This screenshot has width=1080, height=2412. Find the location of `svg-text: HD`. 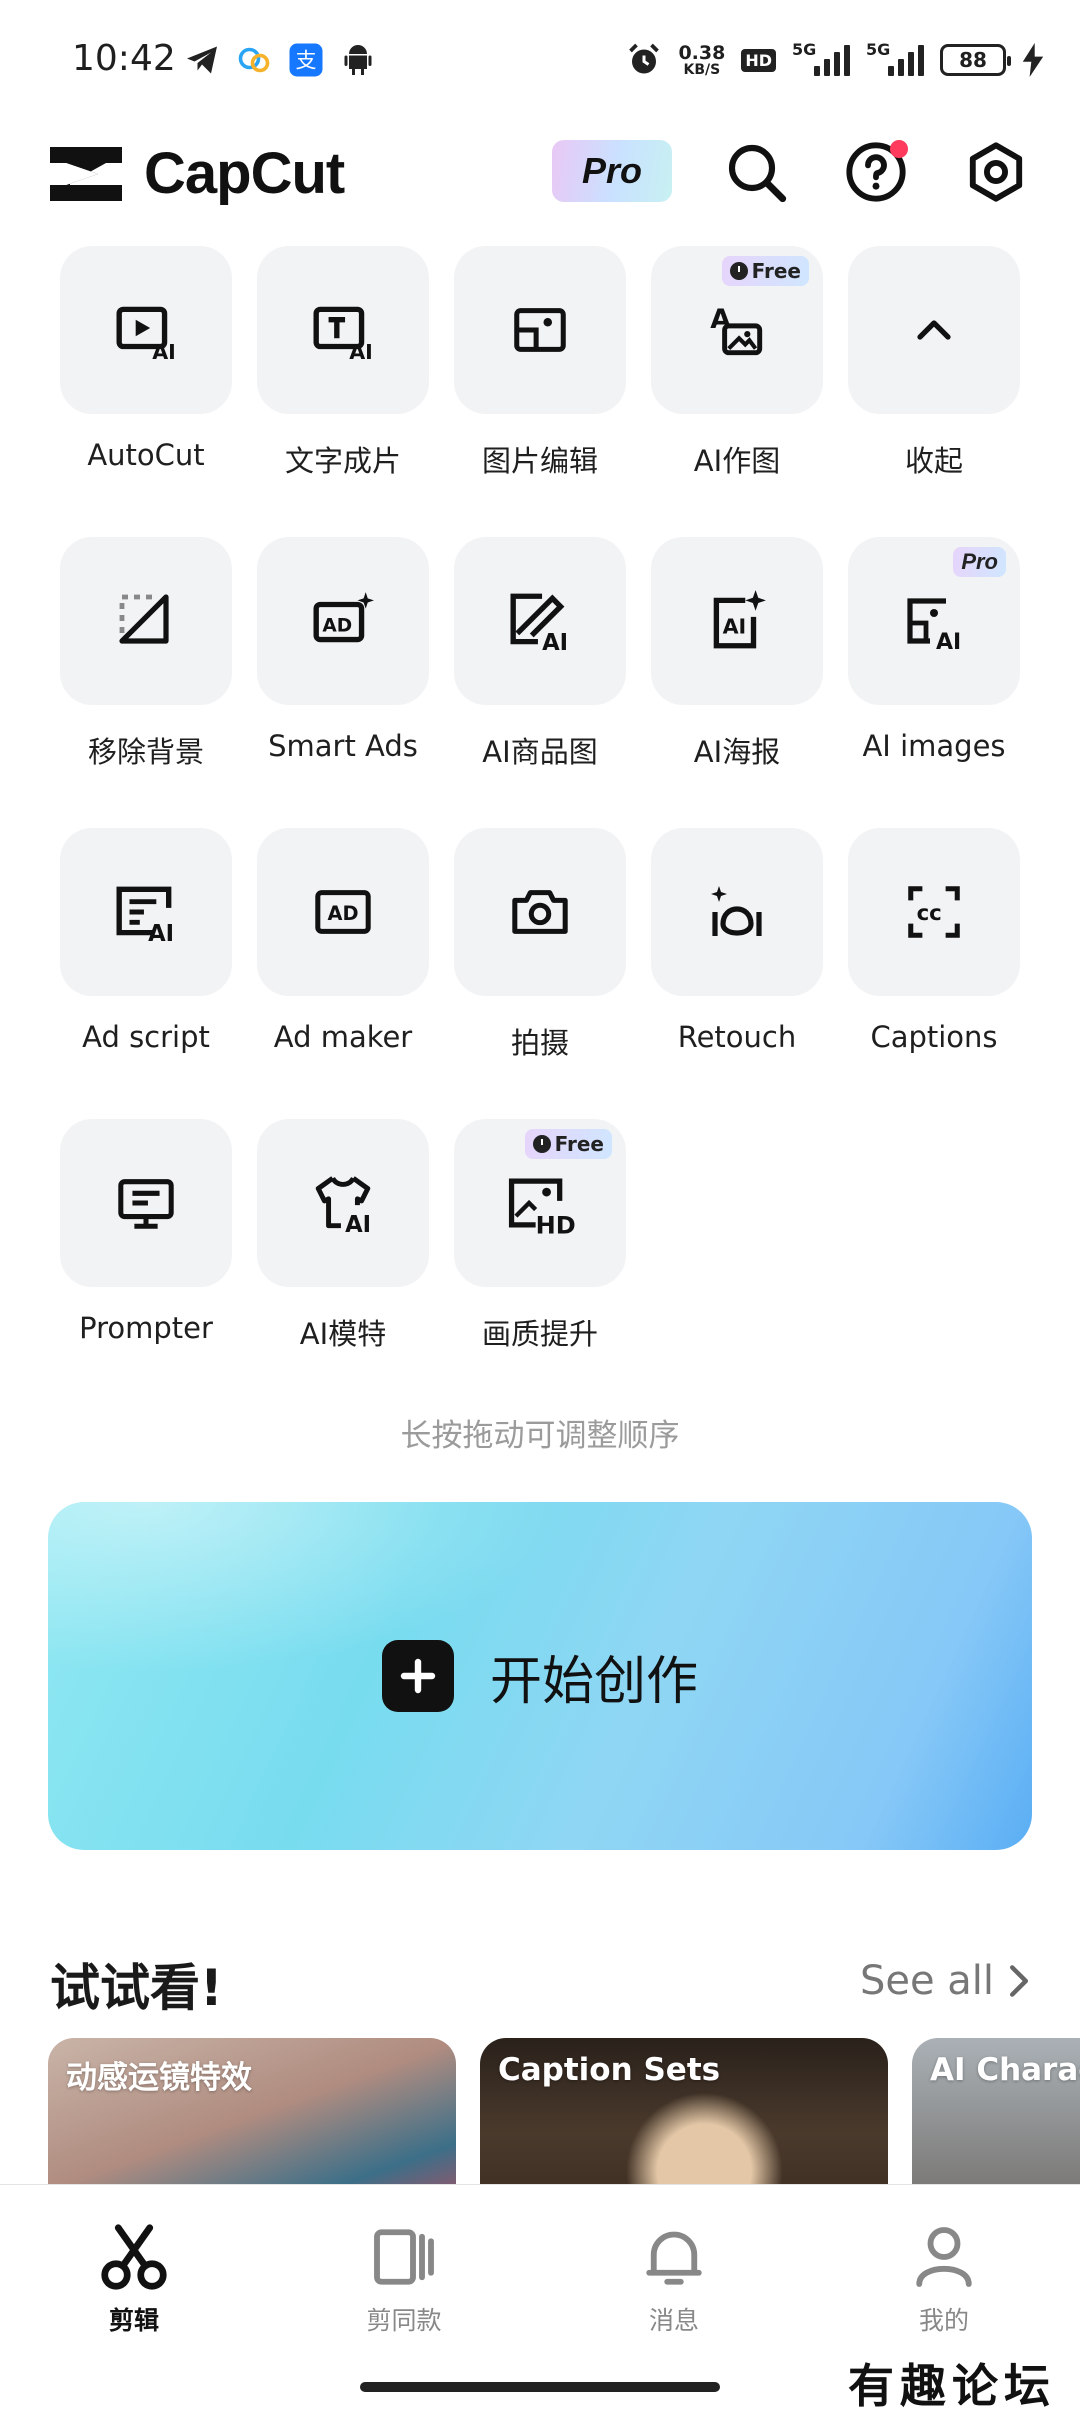

svg-text: HD is located at coordinates (555, 1225).